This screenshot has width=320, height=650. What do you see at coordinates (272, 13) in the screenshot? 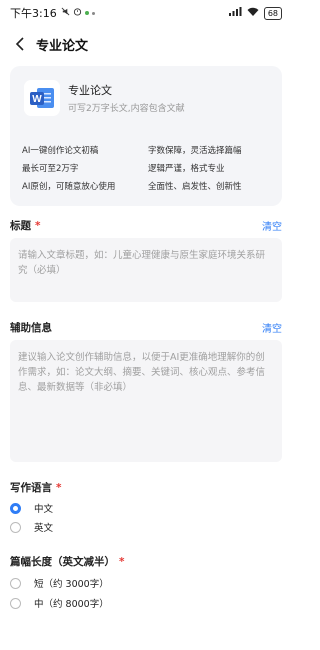
I see `battery-icon: 68` at bounding box center [272, 13].